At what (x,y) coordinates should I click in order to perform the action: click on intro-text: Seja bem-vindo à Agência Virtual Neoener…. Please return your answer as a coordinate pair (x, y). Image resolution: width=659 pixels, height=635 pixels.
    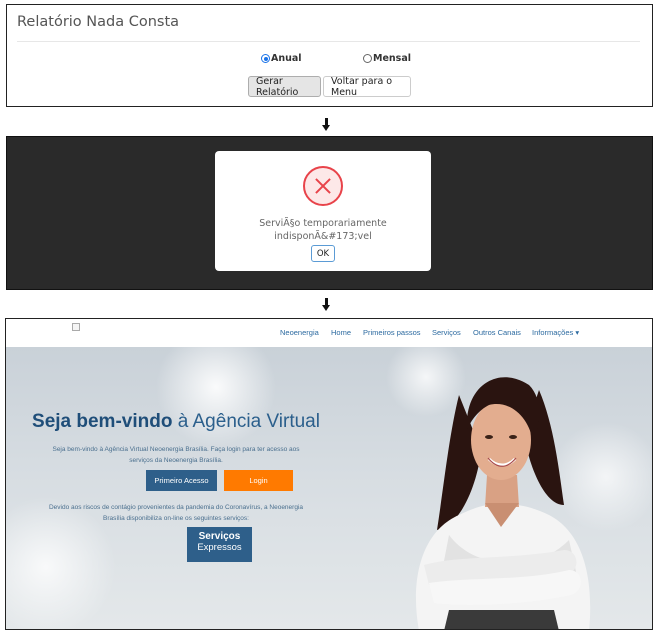
    Looking at the image, I should click on (176, 455).